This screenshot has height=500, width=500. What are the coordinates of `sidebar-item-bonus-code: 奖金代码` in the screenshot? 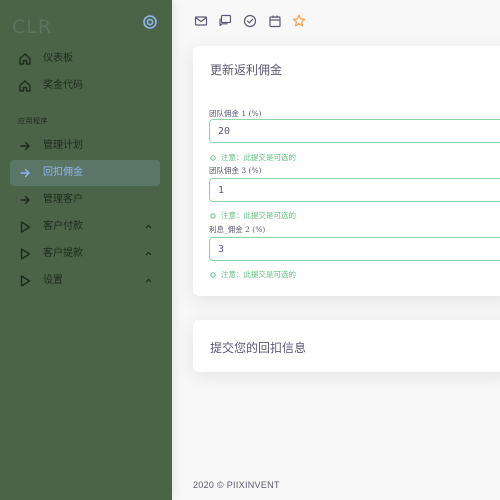 It's located at (85, 86).